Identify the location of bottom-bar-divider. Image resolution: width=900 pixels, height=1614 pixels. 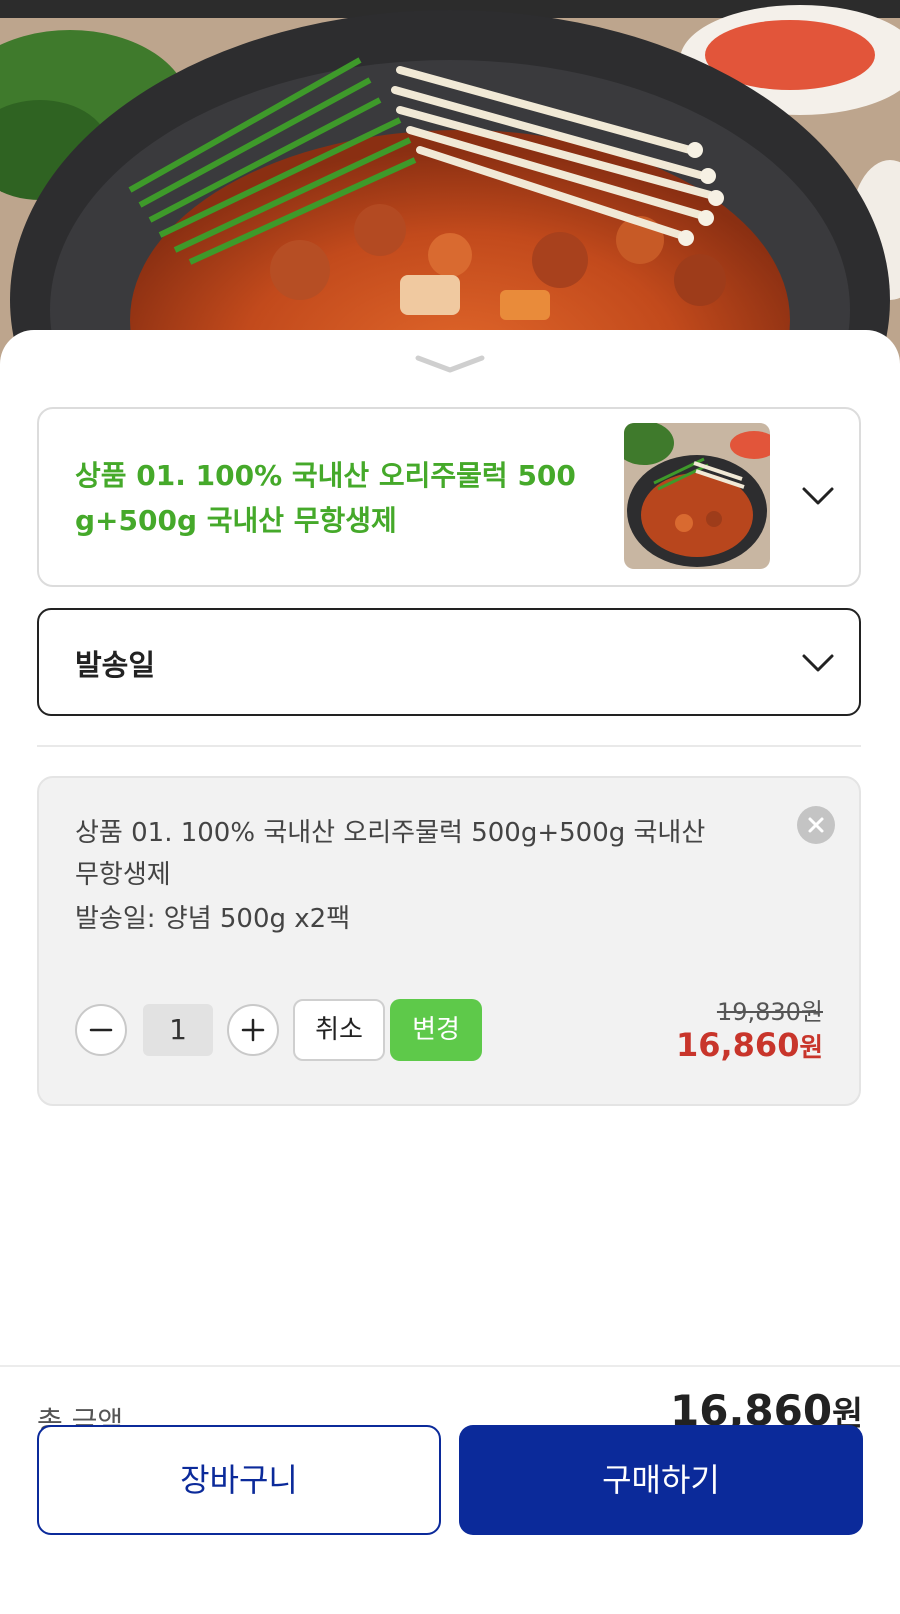
(450, 1366).